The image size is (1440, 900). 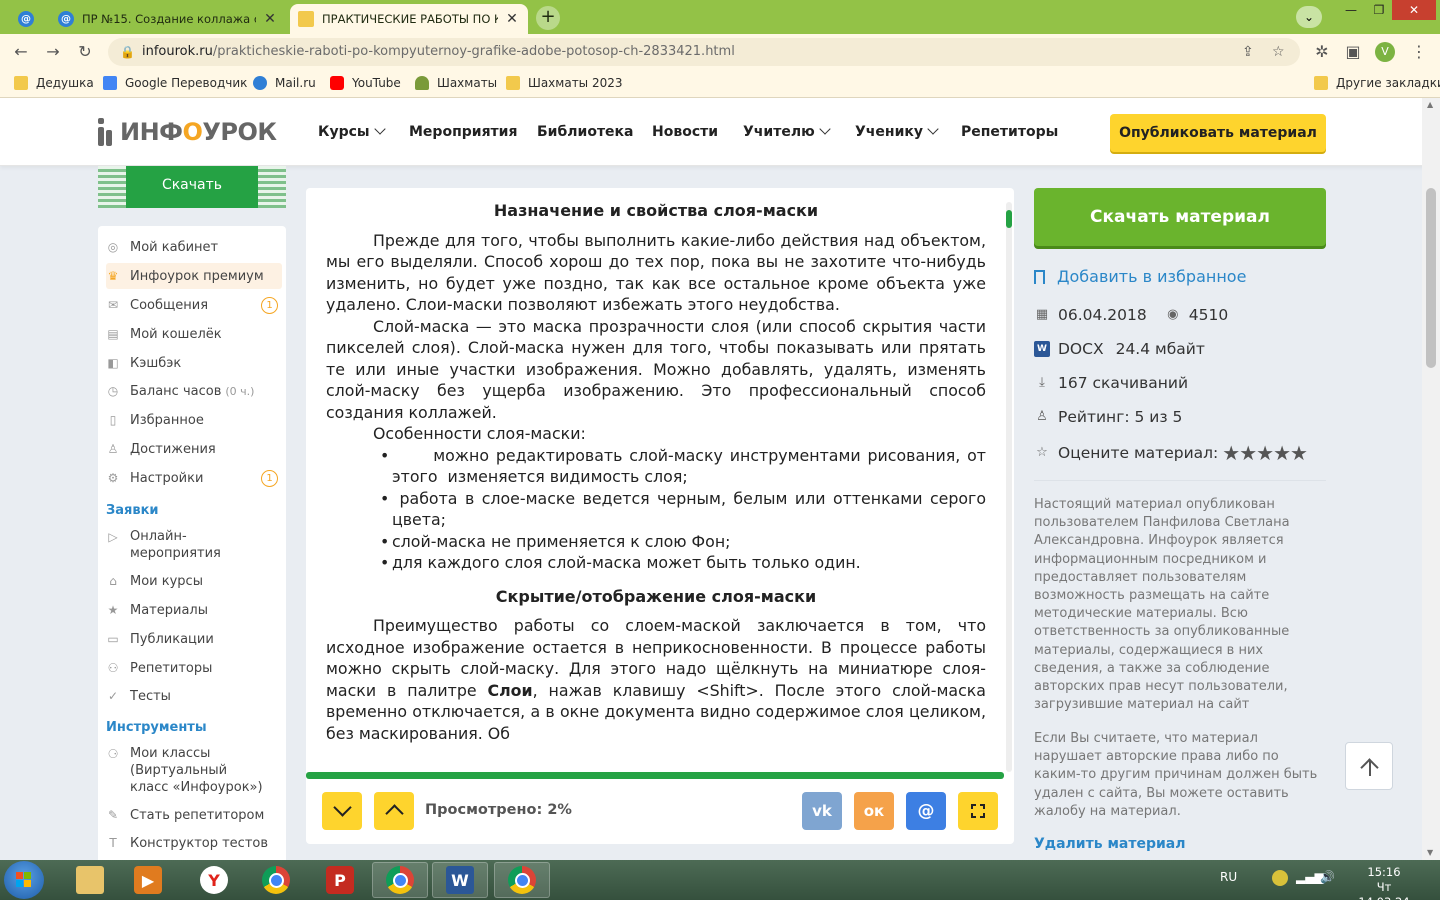 What do you see at coordinates (1140, 276) in the screenshot?
I see `add-to-favorites-link: Добавить в избранное` at bounding box center [1140, 276].